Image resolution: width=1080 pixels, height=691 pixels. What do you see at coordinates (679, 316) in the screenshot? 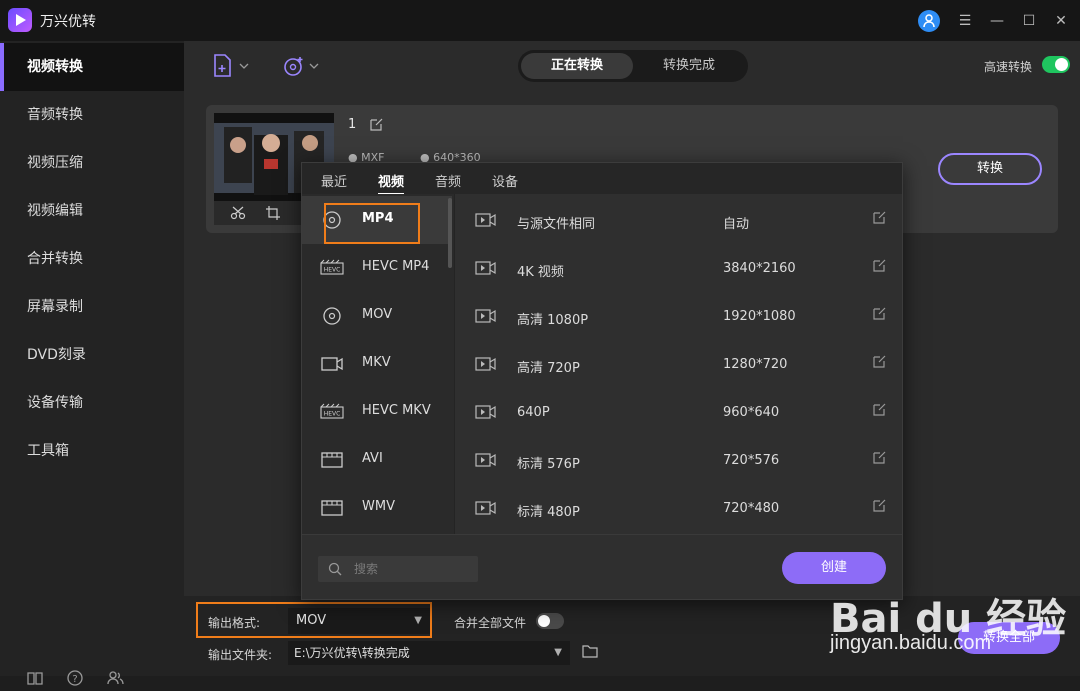
I see `preset-row: 高清 1080P 1920*1080` at bounding box center [679, 316].